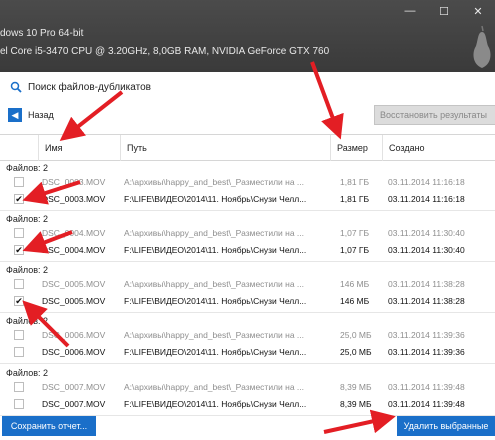  I want to click on column-header-size: Размер, so click(356, 148).